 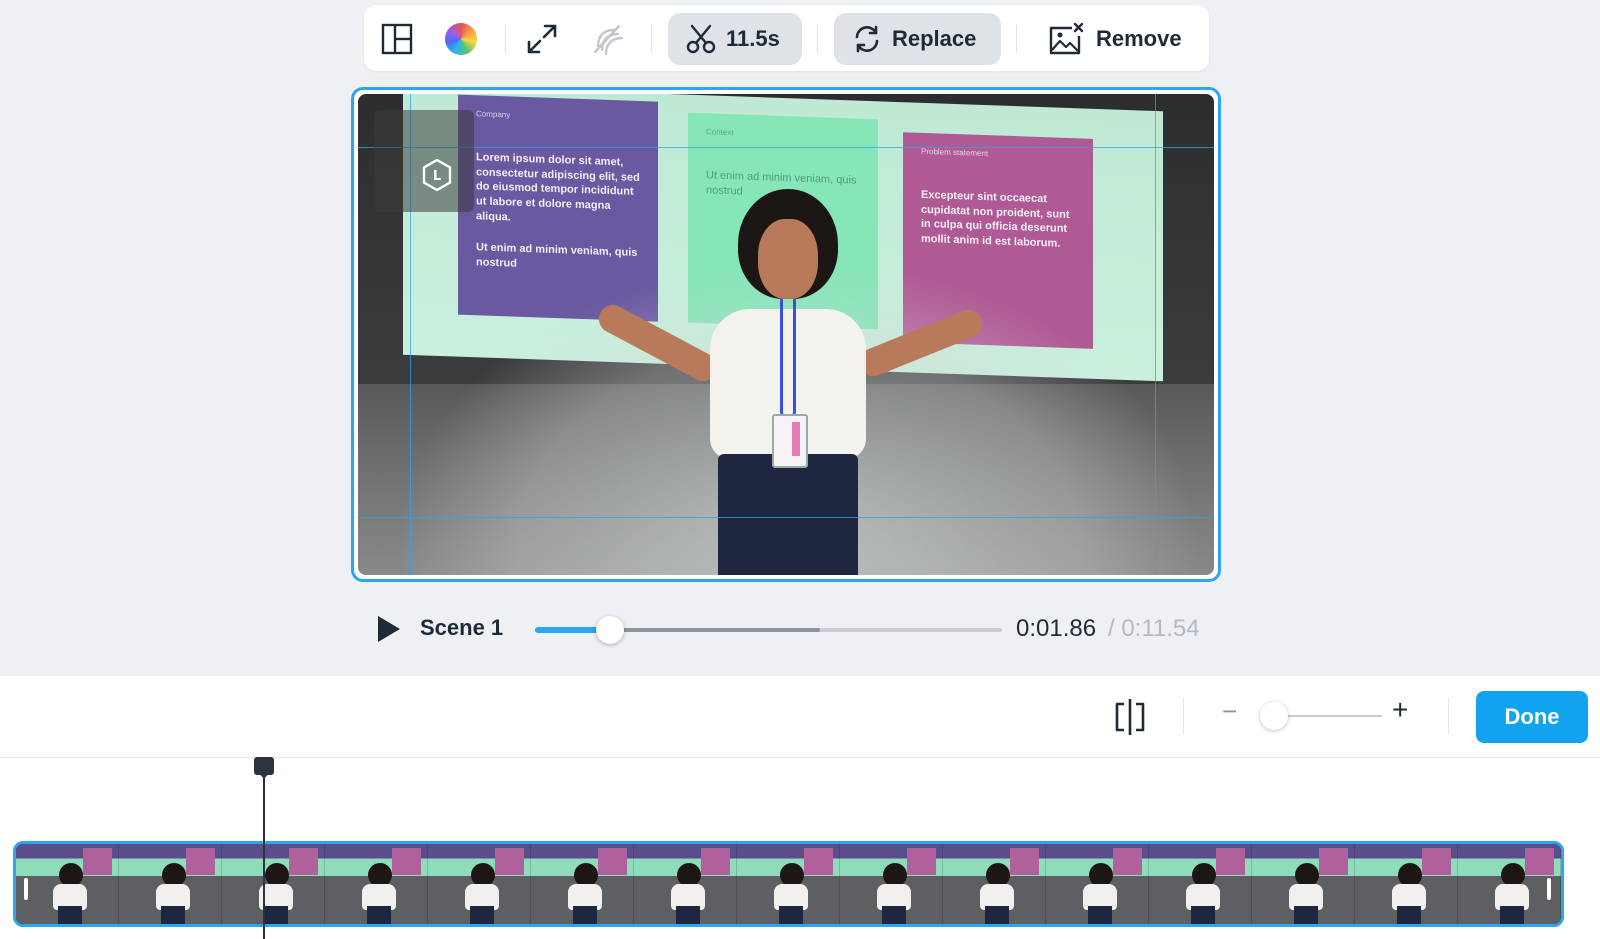 What do you see at coordinates (1056, 628) in the screenshot?
I see `current-time: 0:01.86` at bounding box center [1056, 628].